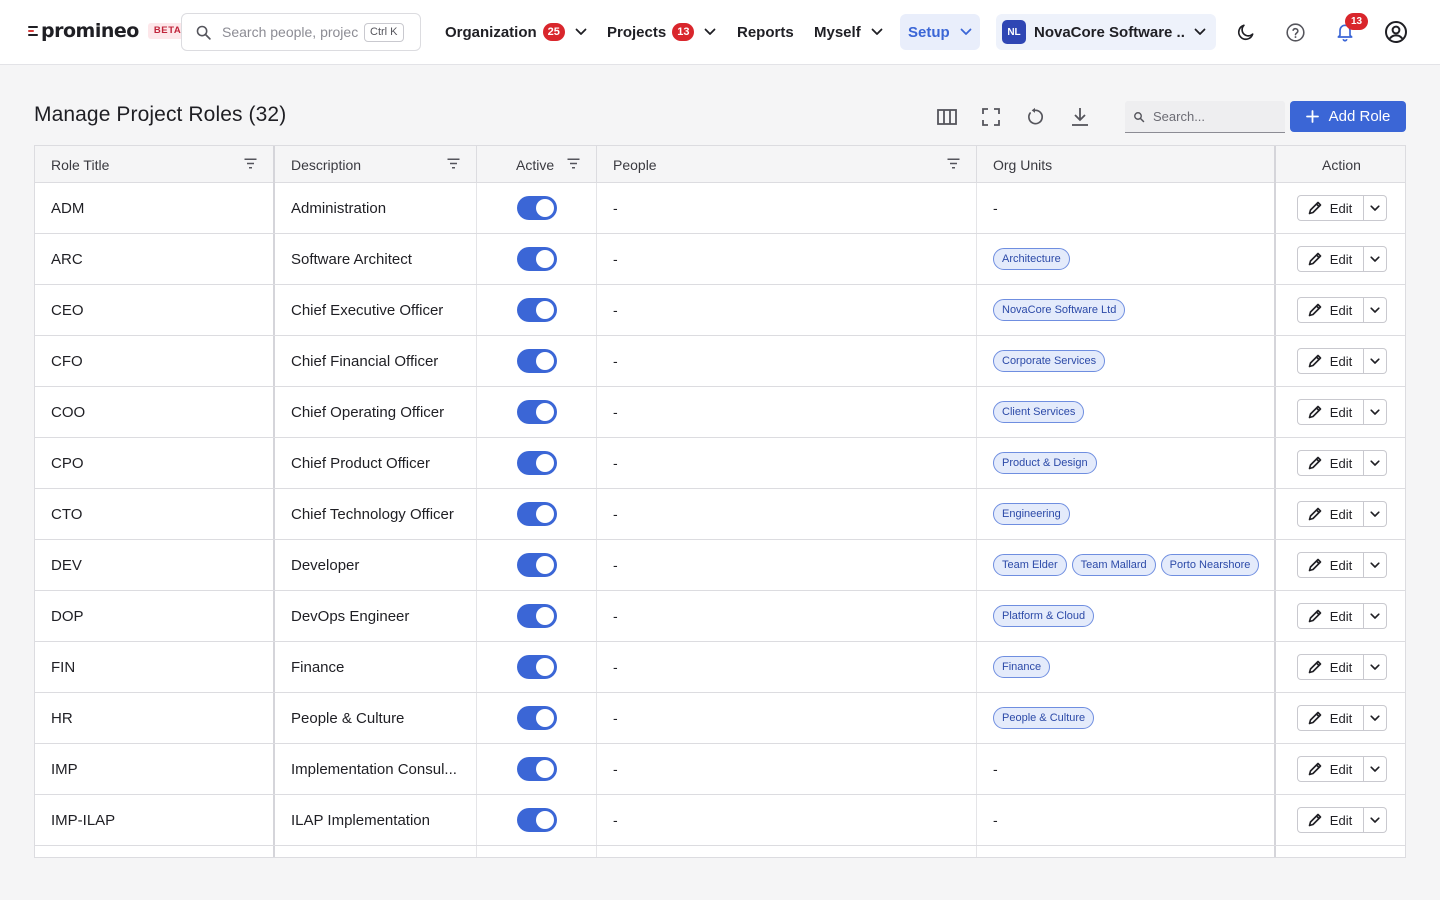  What do you see at coordinates (1049, 361) in the screenshot?
I see `org-unit-chip: Corporate Services` at bounding box center [1049, 361].